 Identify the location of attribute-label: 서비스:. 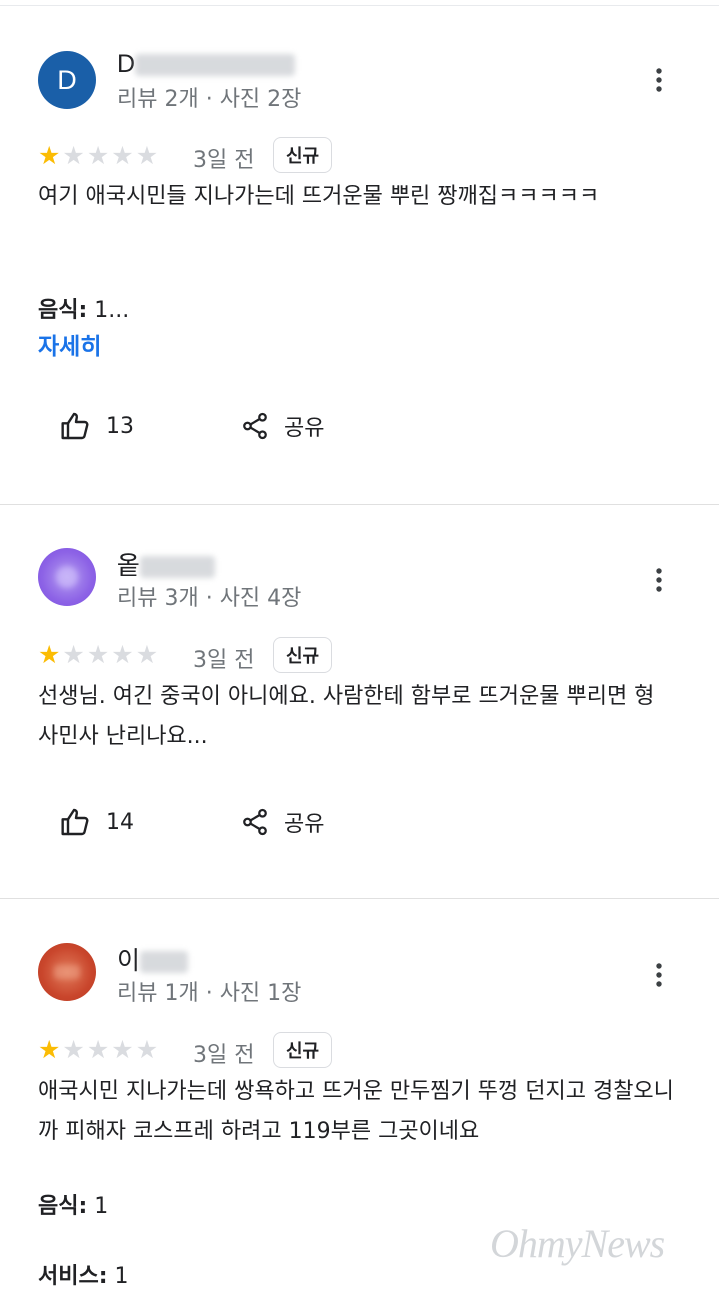
(73, 1276).